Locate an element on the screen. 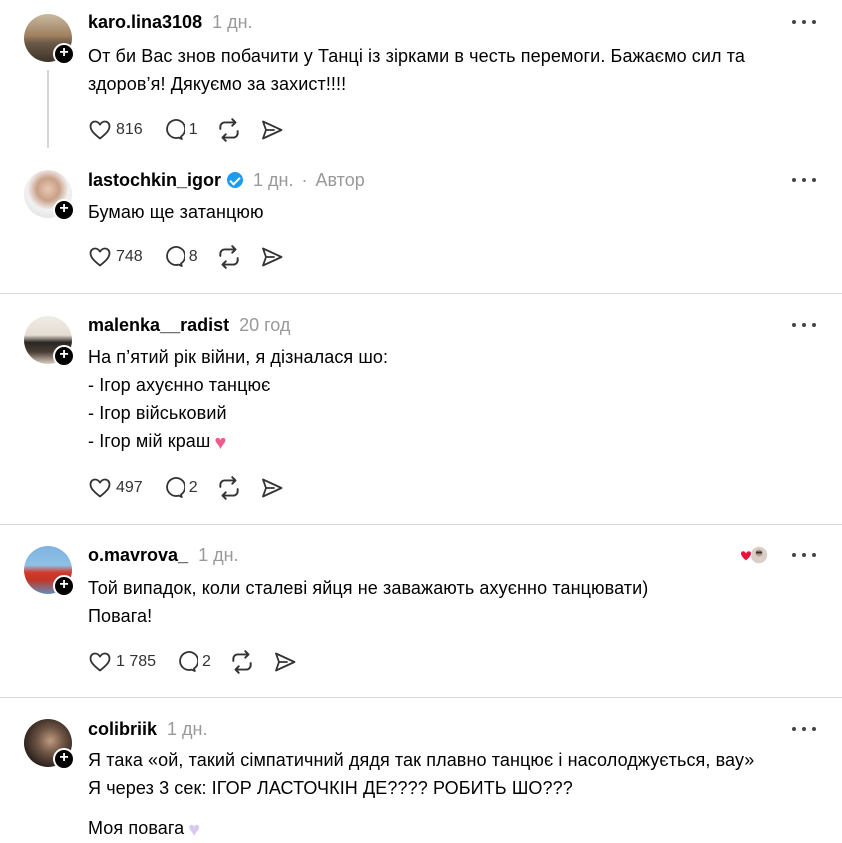 Image resolution: width=842 pixels, height=843 pixels. like-button: 497 is located at coordinates (115, 488).